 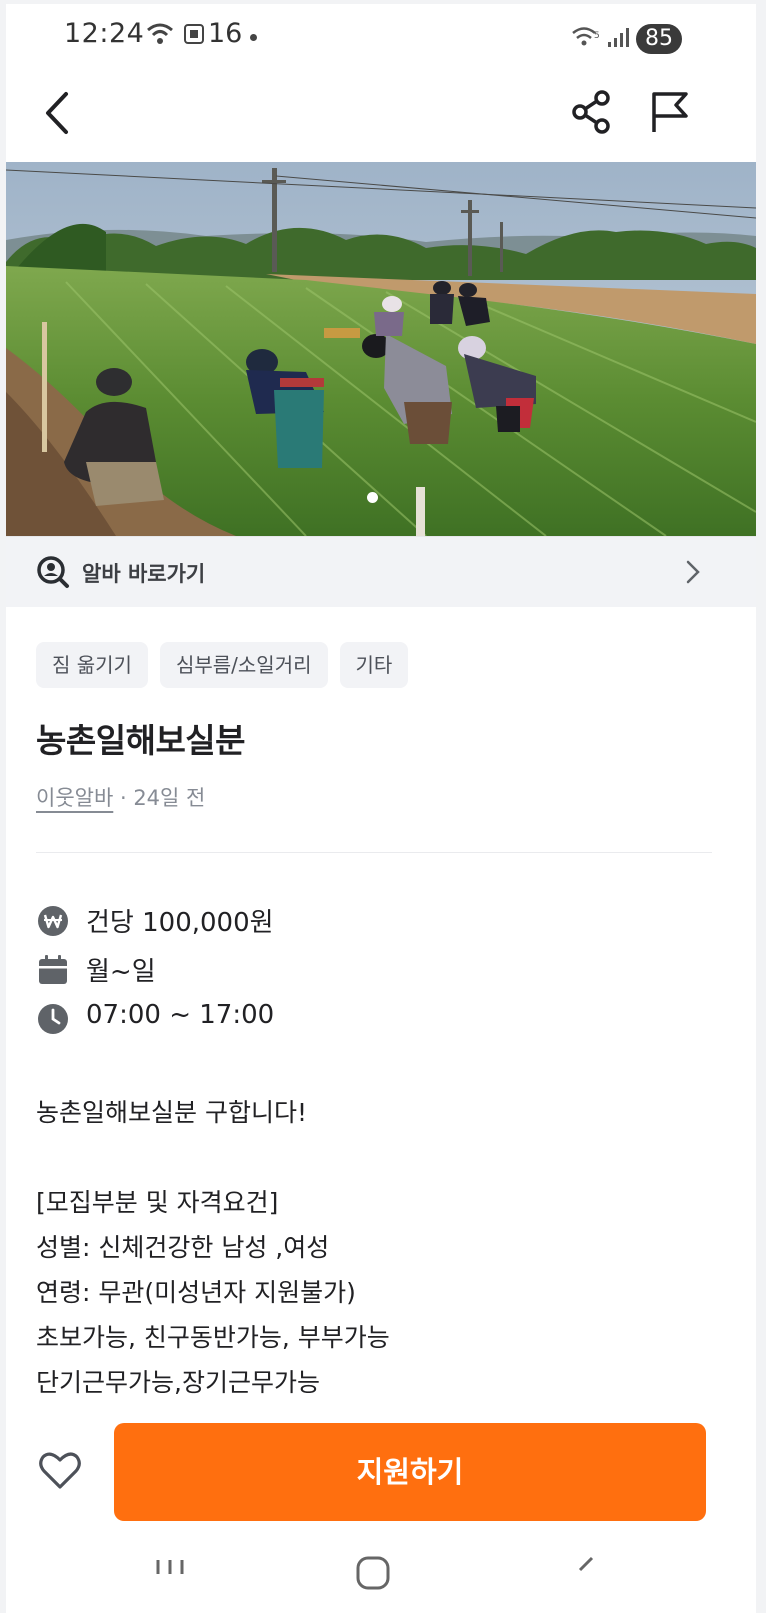 I want to click on wifi-icon, so click(x=160, y=36).